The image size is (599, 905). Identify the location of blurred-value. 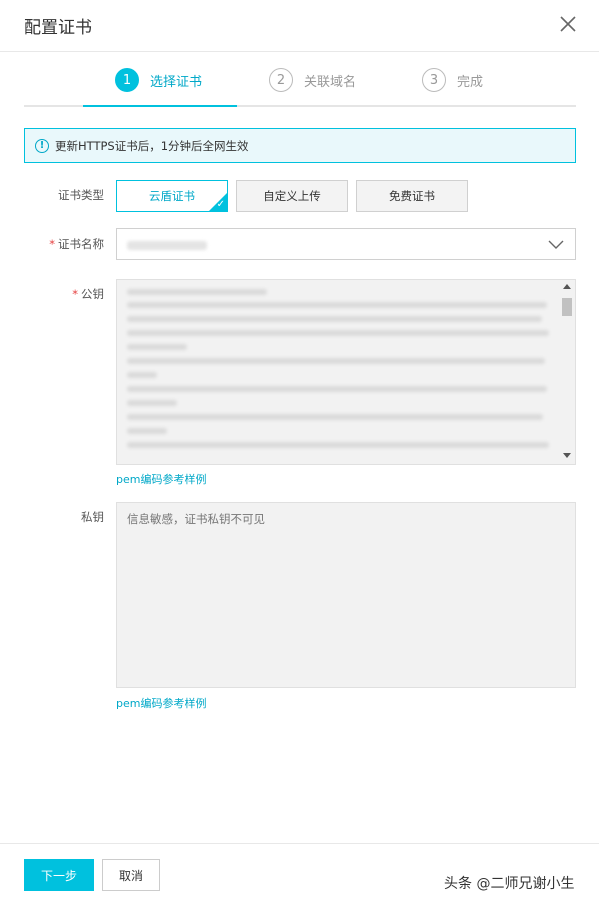
(167, 245).